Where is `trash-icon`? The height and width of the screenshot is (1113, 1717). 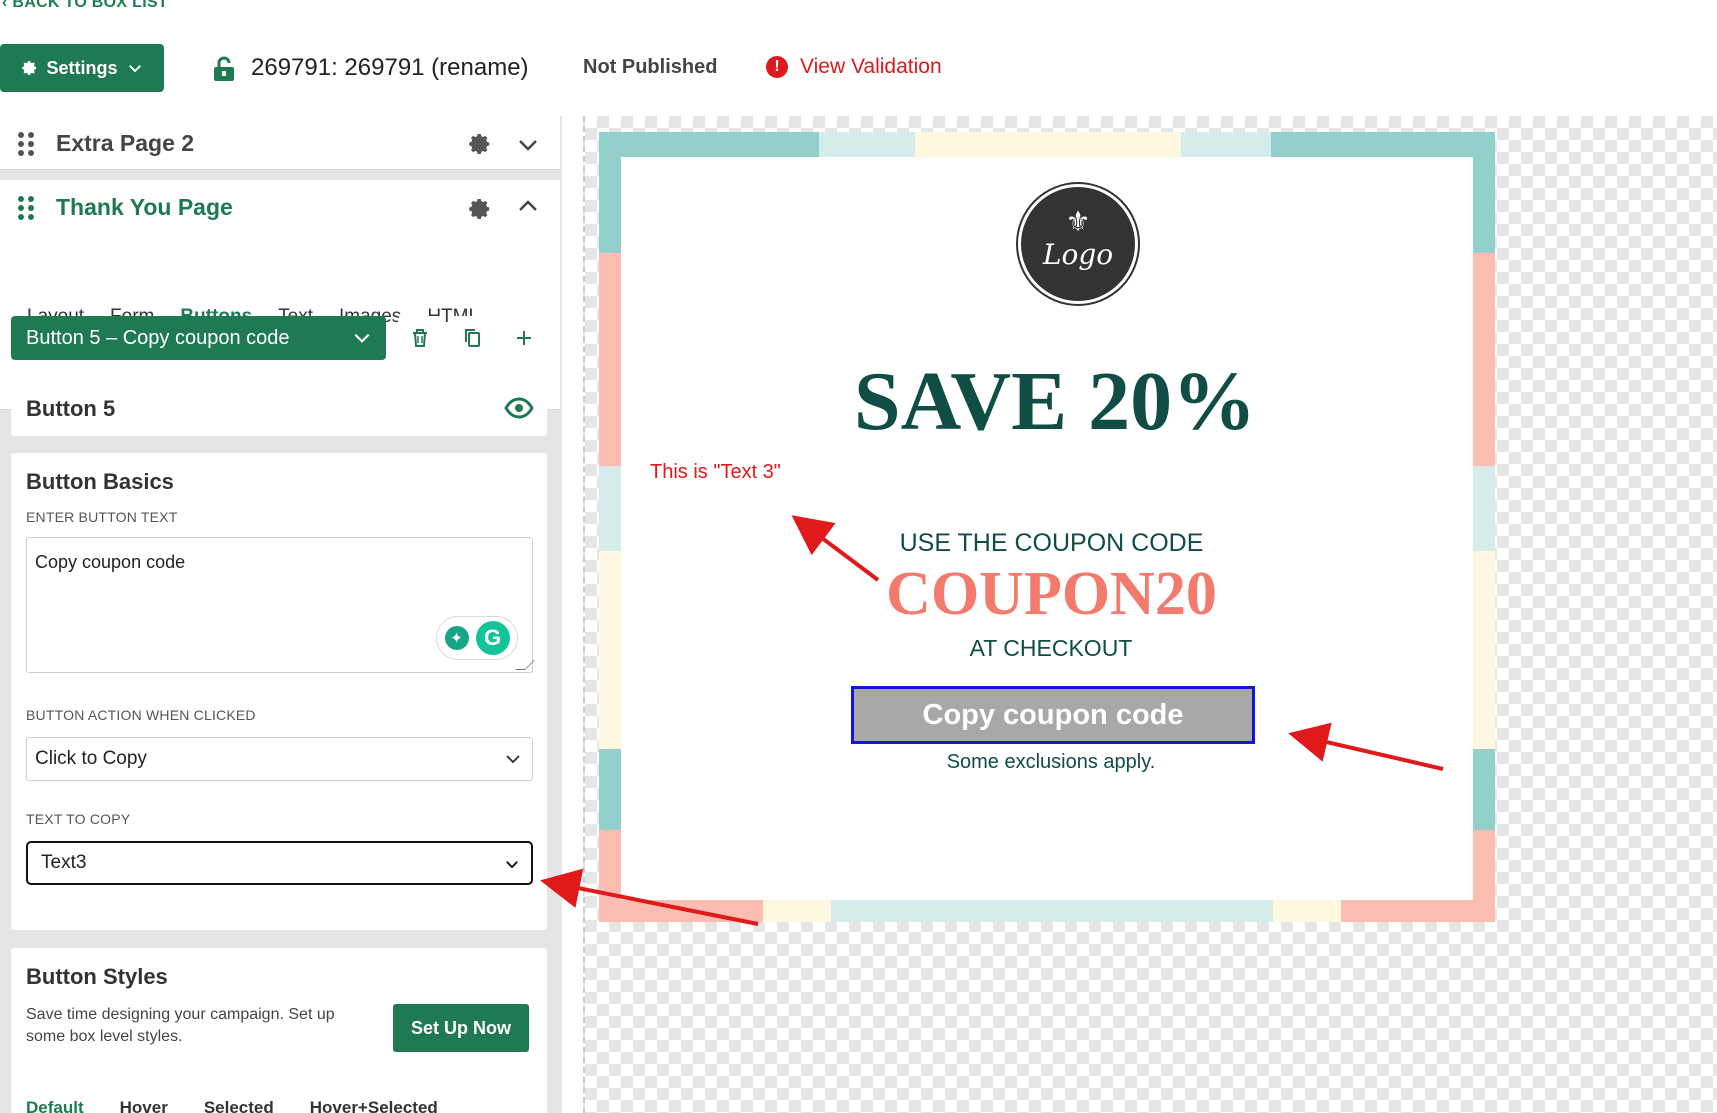 trash-icon is located at coordinates (420, 338).